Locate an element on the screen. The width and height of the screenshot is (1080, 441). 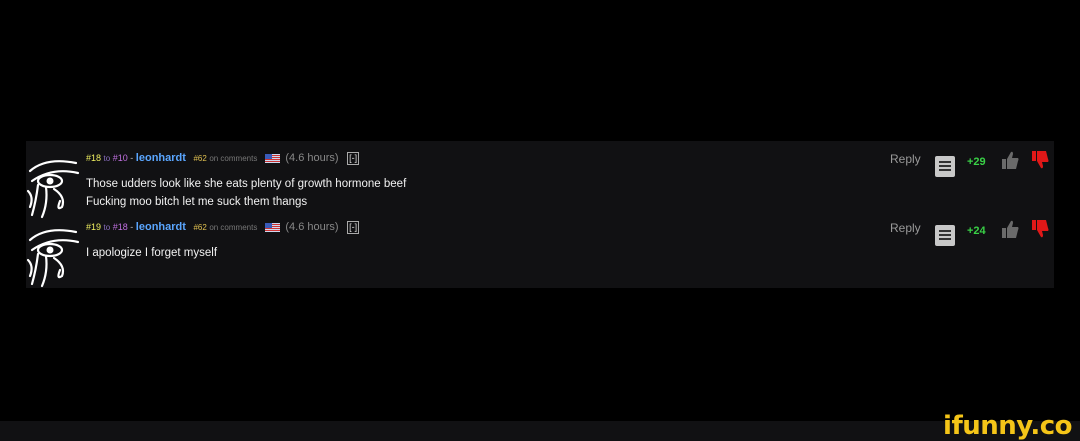
reply-to-number: #10 is located at coordinates (120, 158).